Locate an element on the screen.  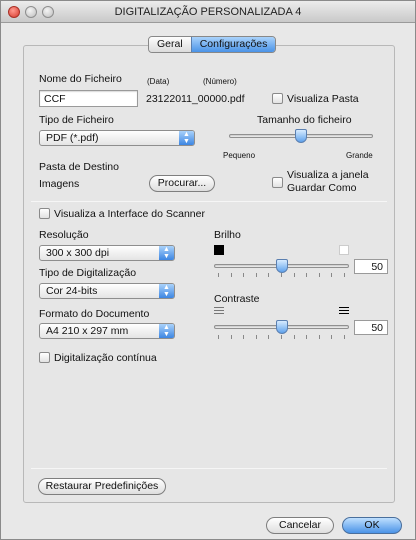
resolution-value: 300 x 300 dpi is located at coordinates (78, 253).